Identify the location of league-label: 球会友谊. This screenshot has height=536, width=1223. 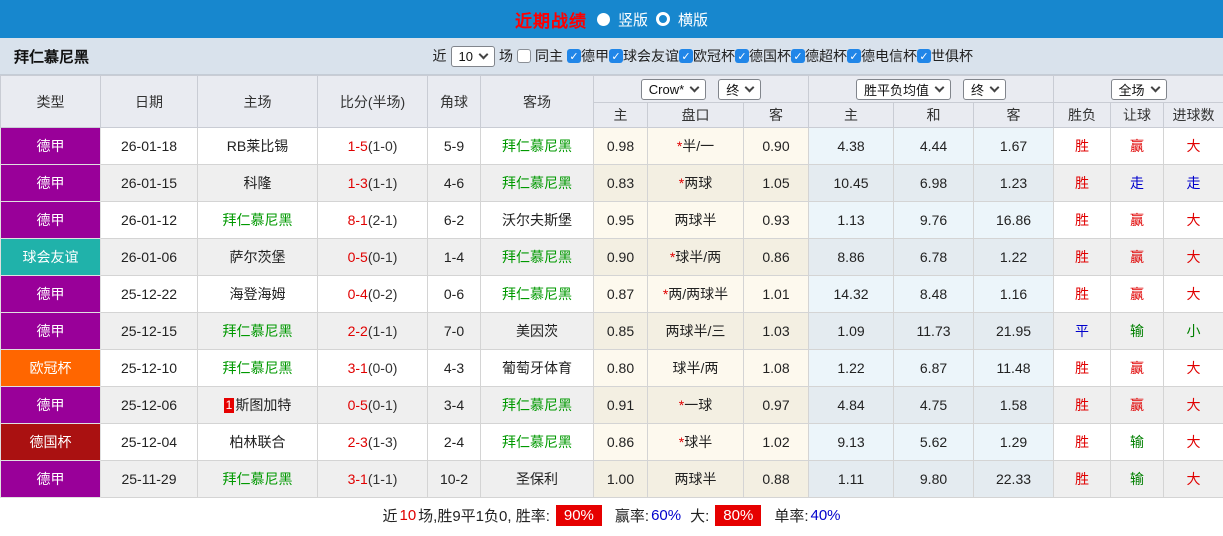
(651, 56).